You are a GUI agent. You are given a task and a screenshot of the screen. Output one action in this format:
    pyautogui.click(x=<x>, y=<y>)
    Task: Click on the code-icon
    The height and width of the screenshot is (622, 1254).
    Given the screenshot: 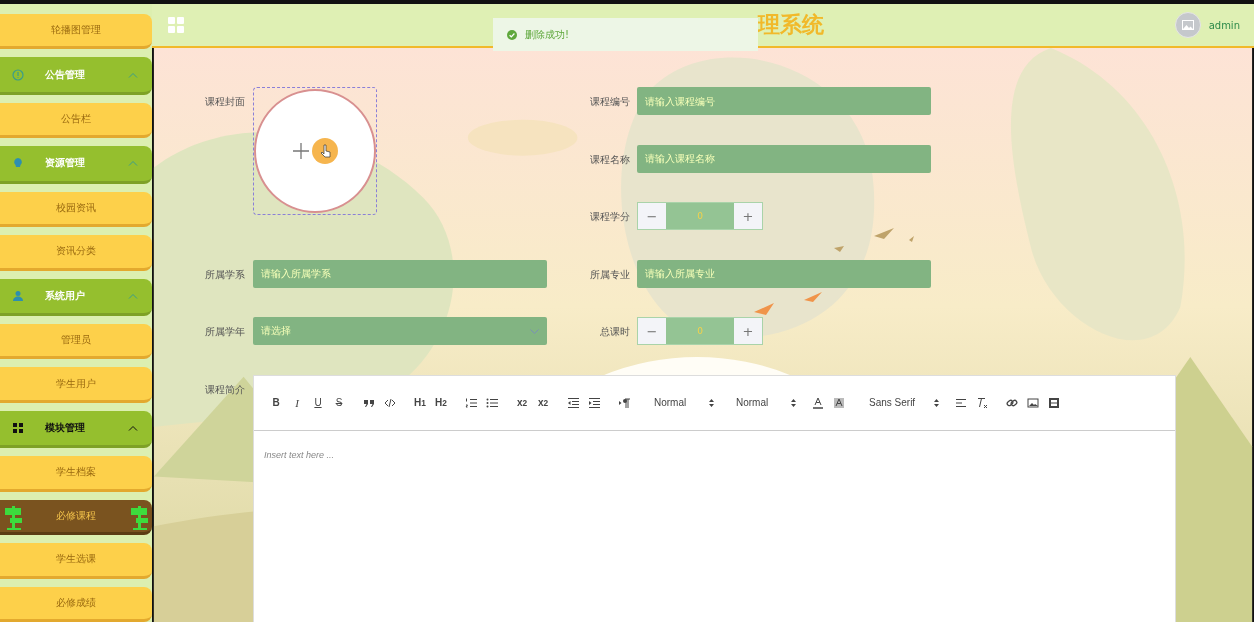 What is the action you would take?
    pyautogui.click(x=390, y=402)
    